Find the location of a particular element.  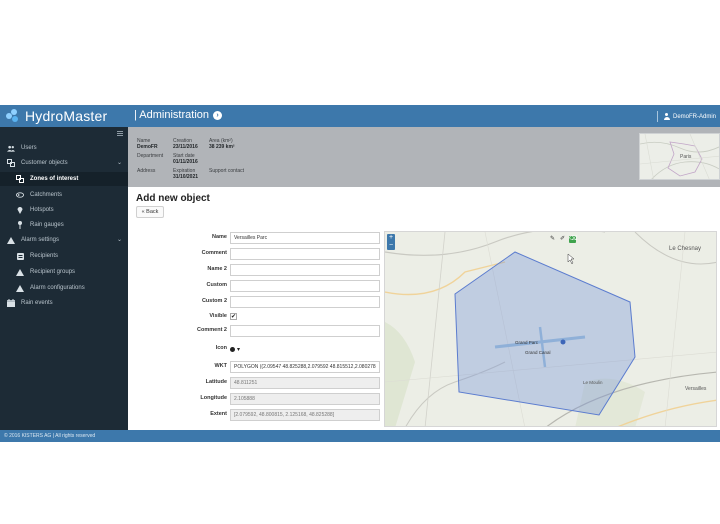

info-creation-value: 23/11/2016 is located at coordinates (185, 147).